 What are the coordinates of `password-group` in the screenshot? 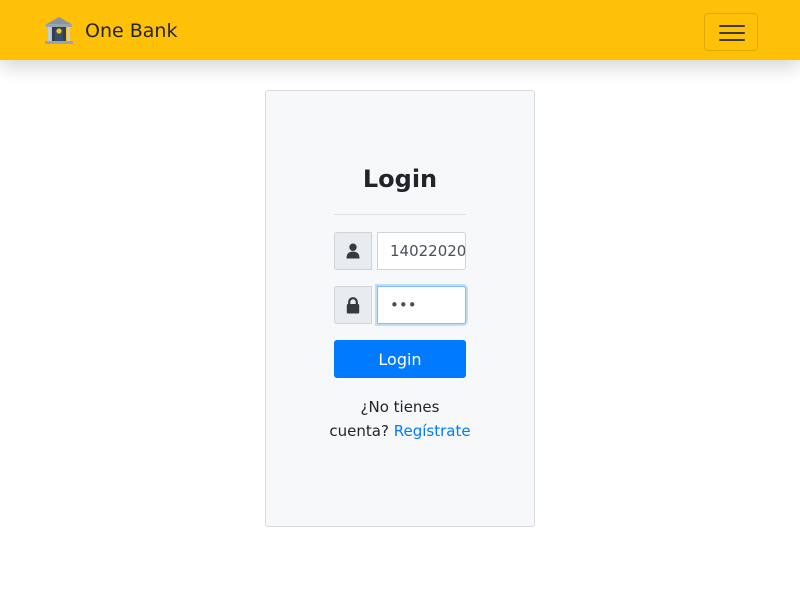 It's located at (400, 305).